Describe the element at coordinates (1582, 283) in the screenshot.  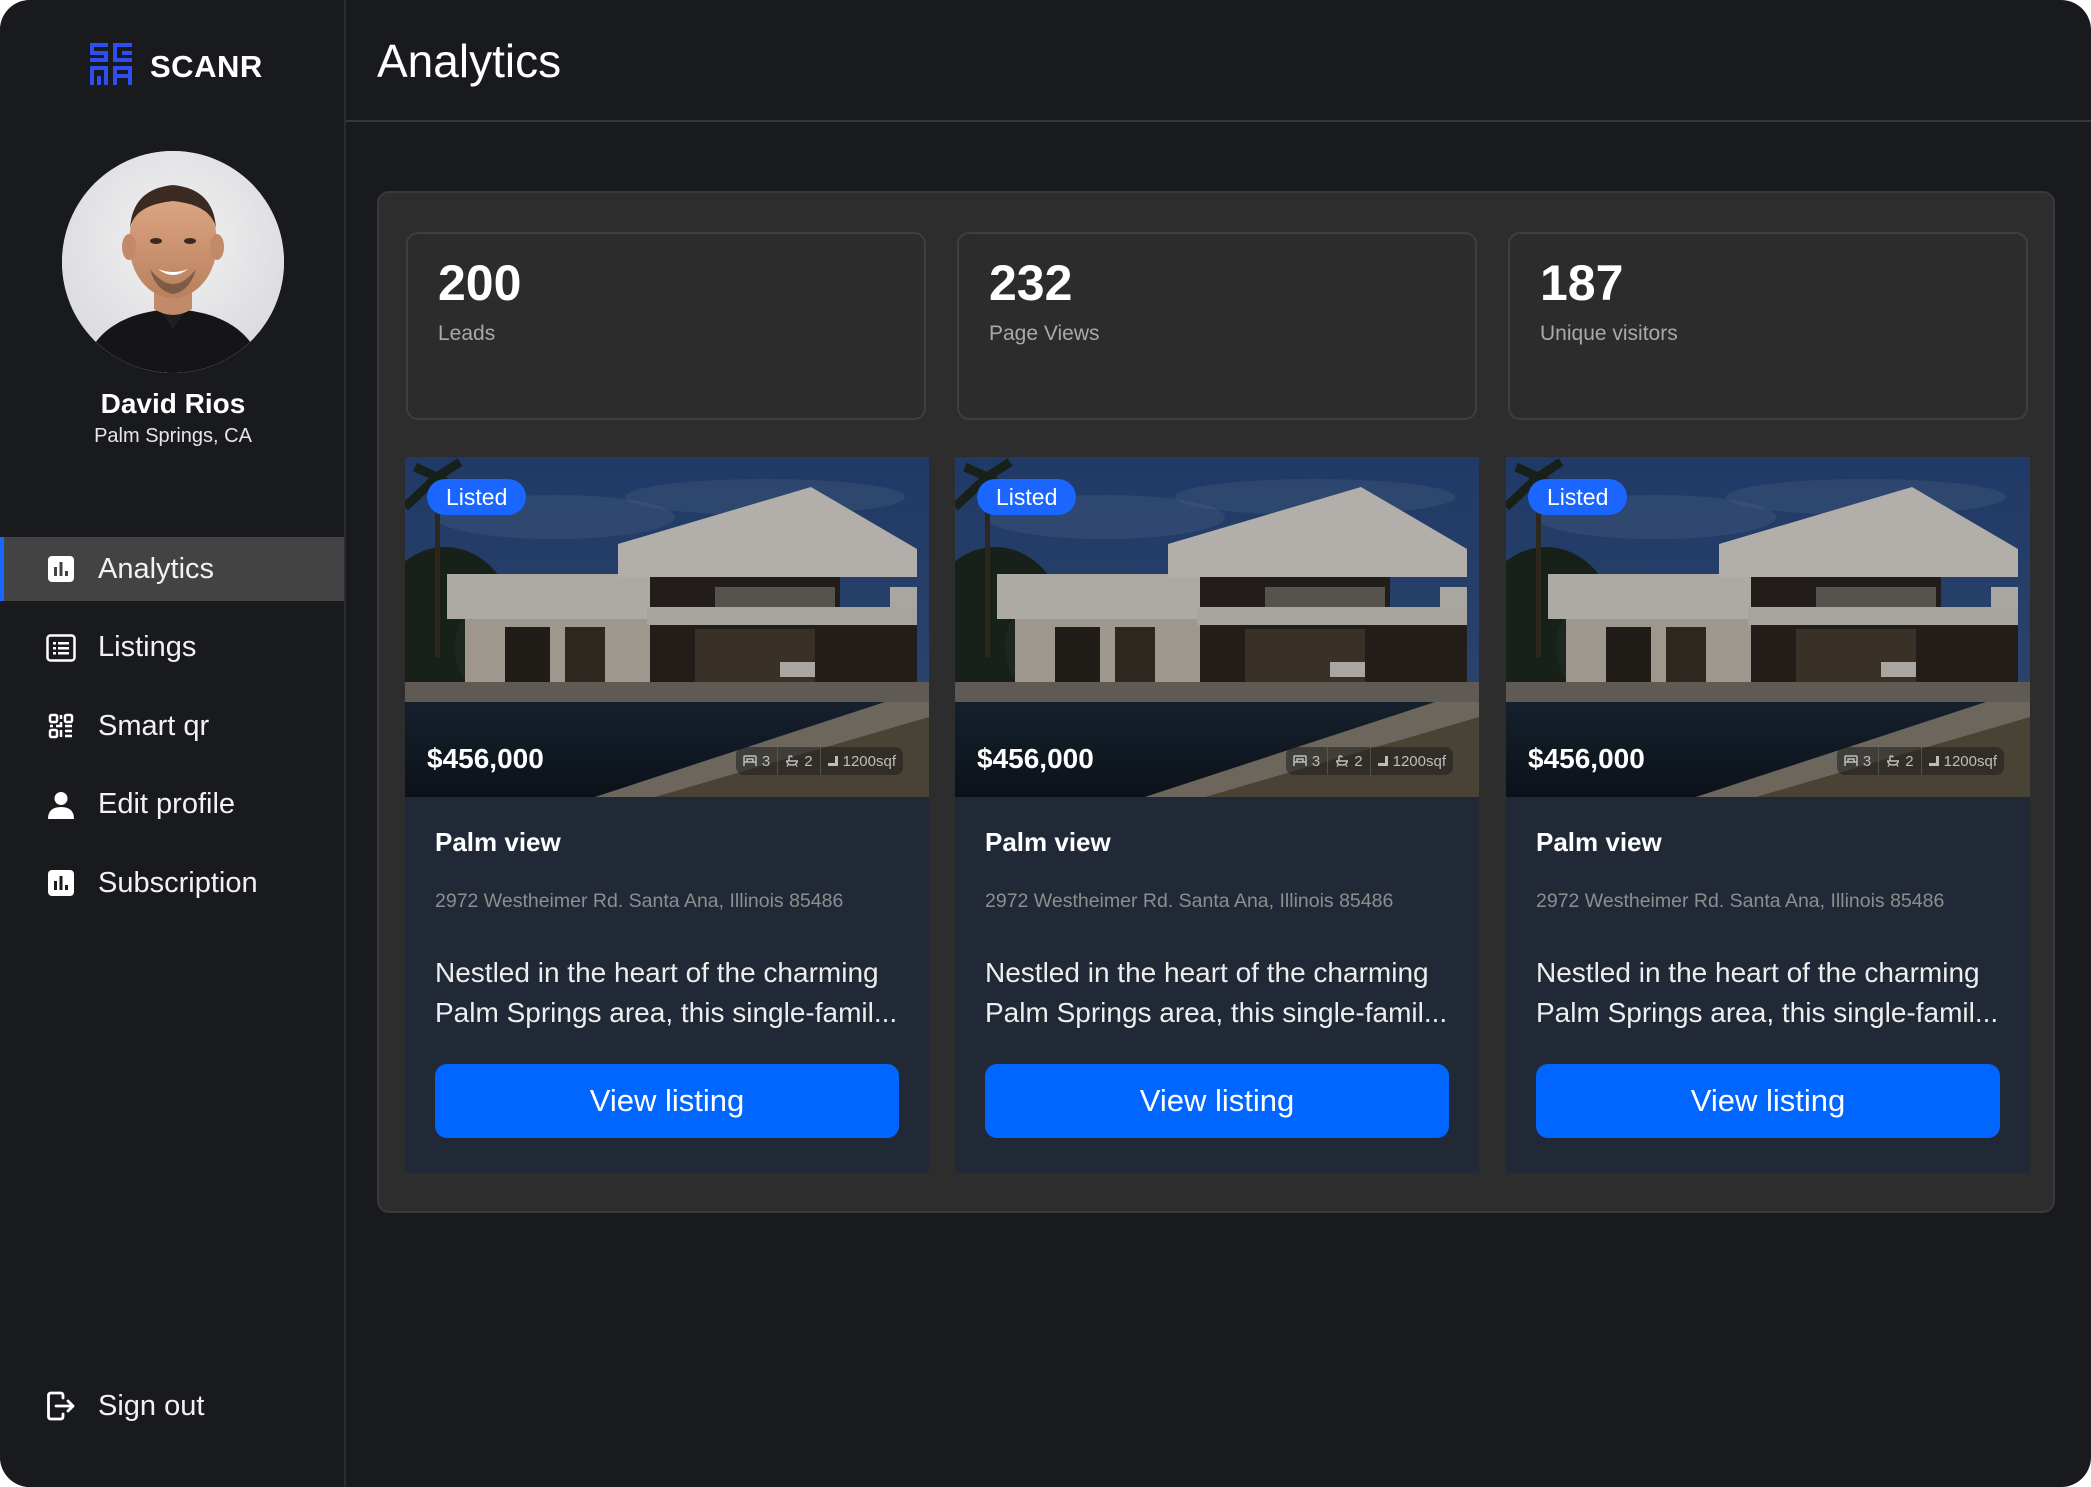
I see `stat-value: 187` at that location.